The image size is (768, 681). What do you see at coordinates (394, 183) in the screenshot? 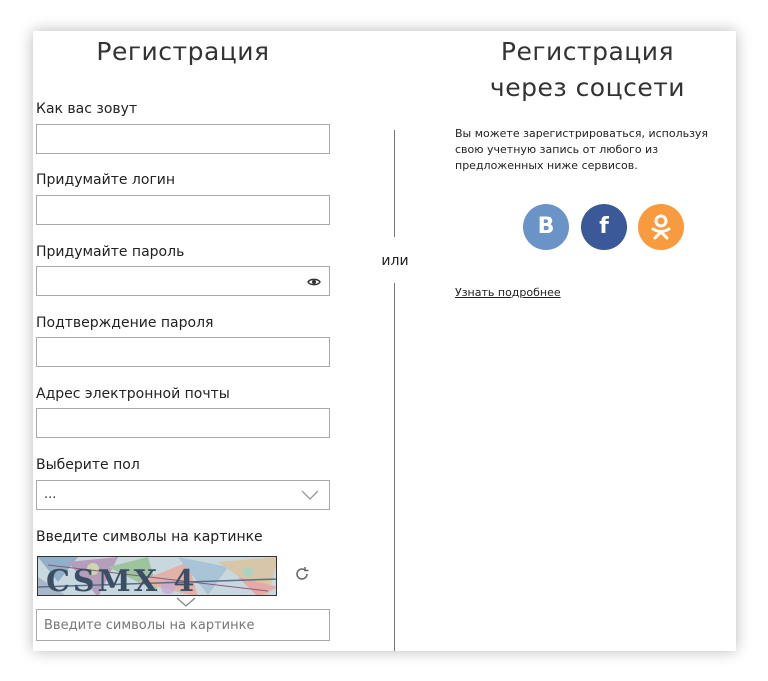
I see `divider-line-top` at bounding box center [394, 183].